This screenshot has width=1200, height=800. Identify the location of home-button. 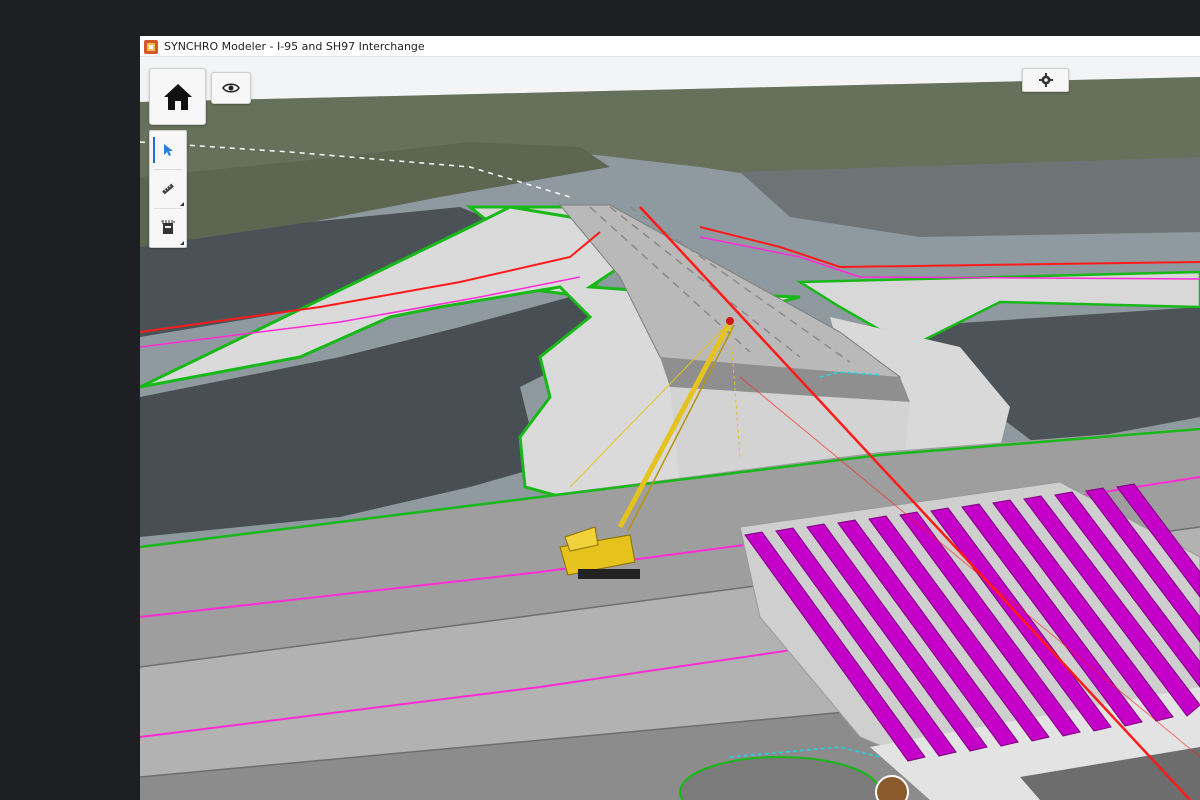
(177, 96).